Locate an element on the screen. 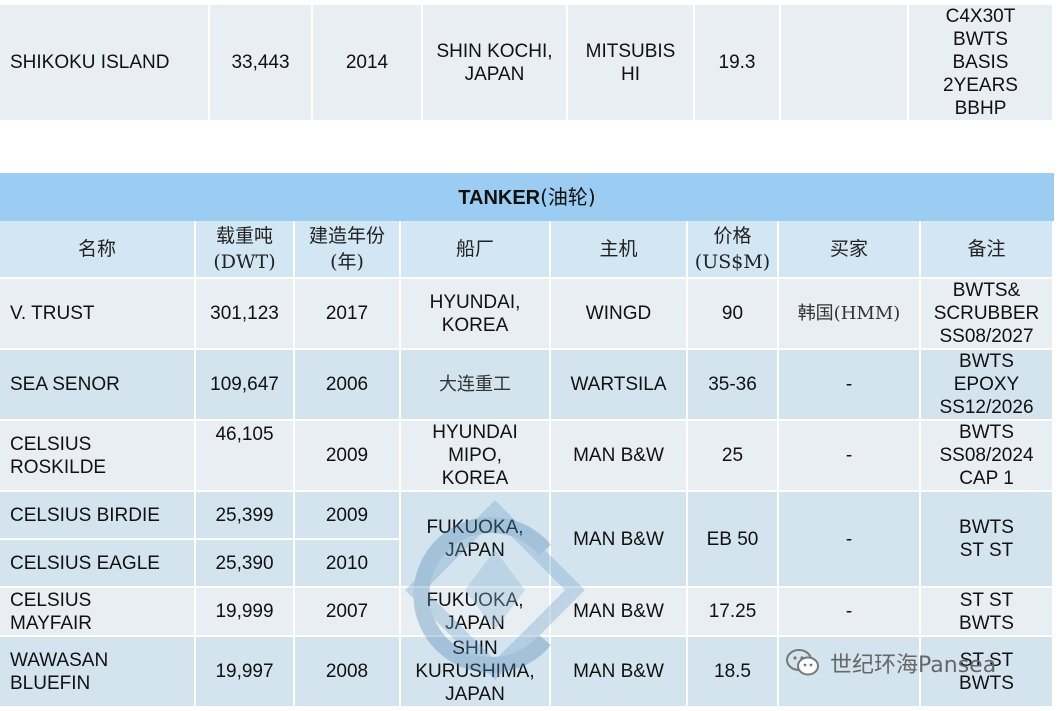 The height and width of the screenshot is (711, 1060). engine-cell: WINGD is located at coordinates (619, 314).